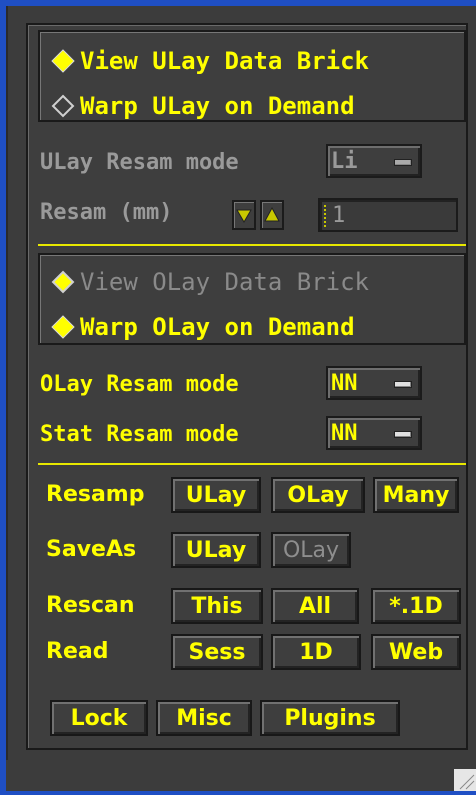 Image resolution: width=476 pixels, height=795 pixels. I want to click on saveas-olay-button: OLay, so click(311, 550).